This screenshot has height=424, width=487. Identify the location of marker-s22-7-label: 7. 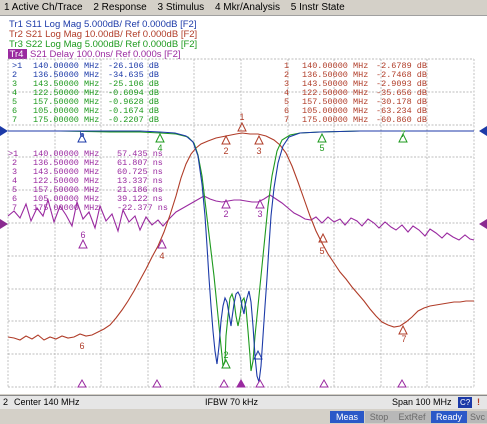
(402, 134).